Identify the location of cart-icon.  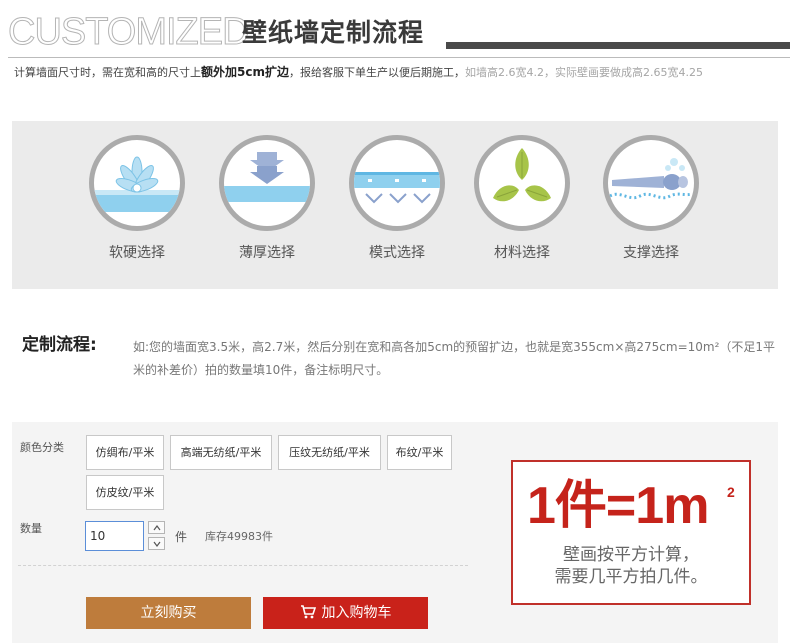
(308, 612).